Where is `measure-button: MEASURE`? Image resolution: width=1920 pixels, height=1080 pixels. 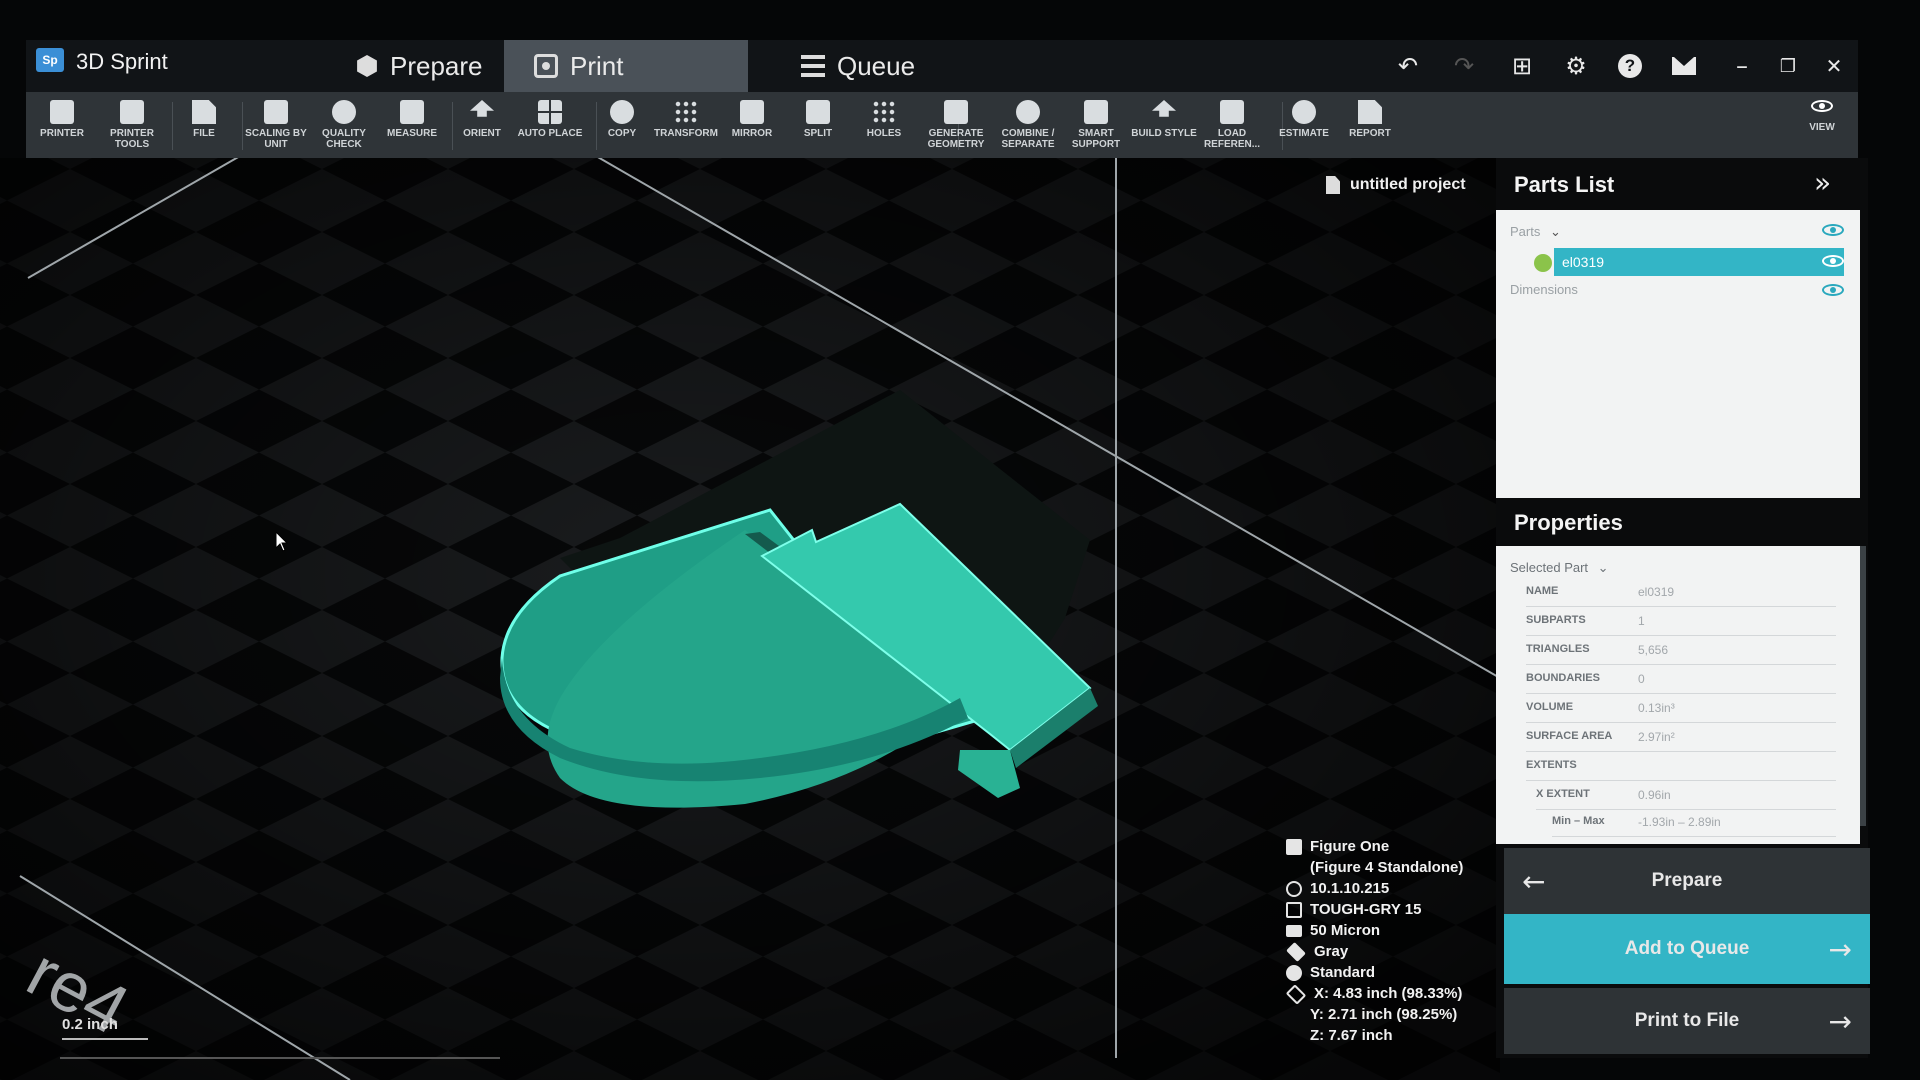
measure-button: MEASURE is located at coordinates (412, 125).